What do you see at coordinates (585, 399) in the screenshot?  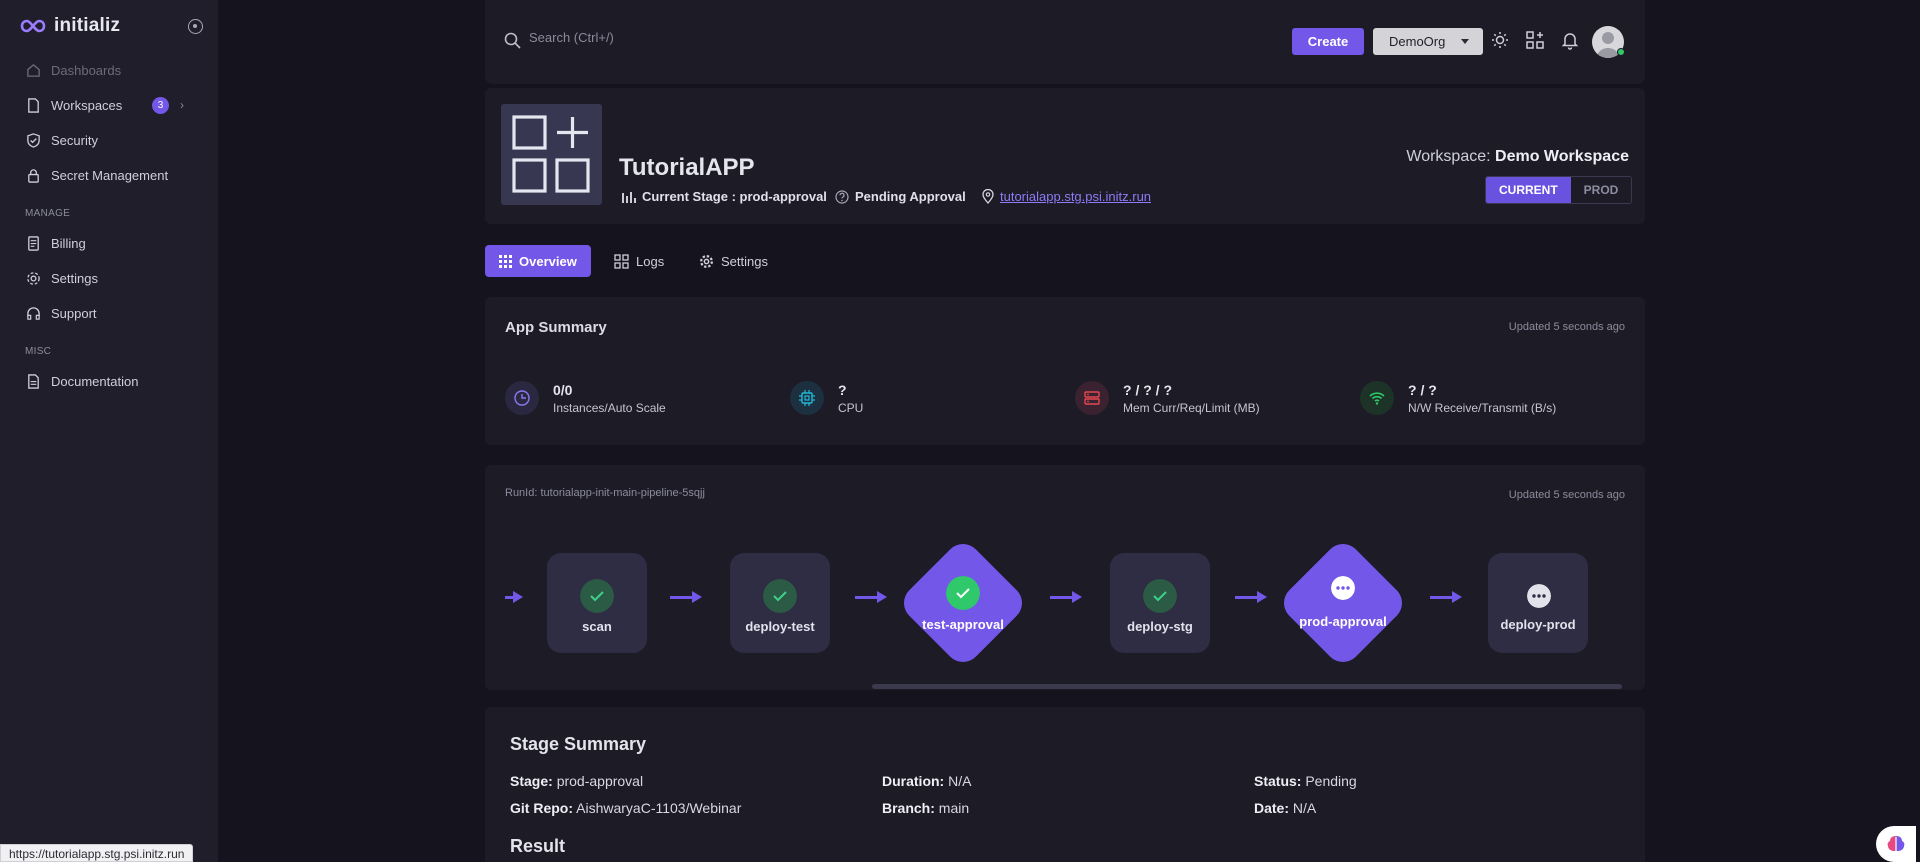 I see `metric-instances: 0/0 Instances/Auto Scale` at bounding box center [585, 399].